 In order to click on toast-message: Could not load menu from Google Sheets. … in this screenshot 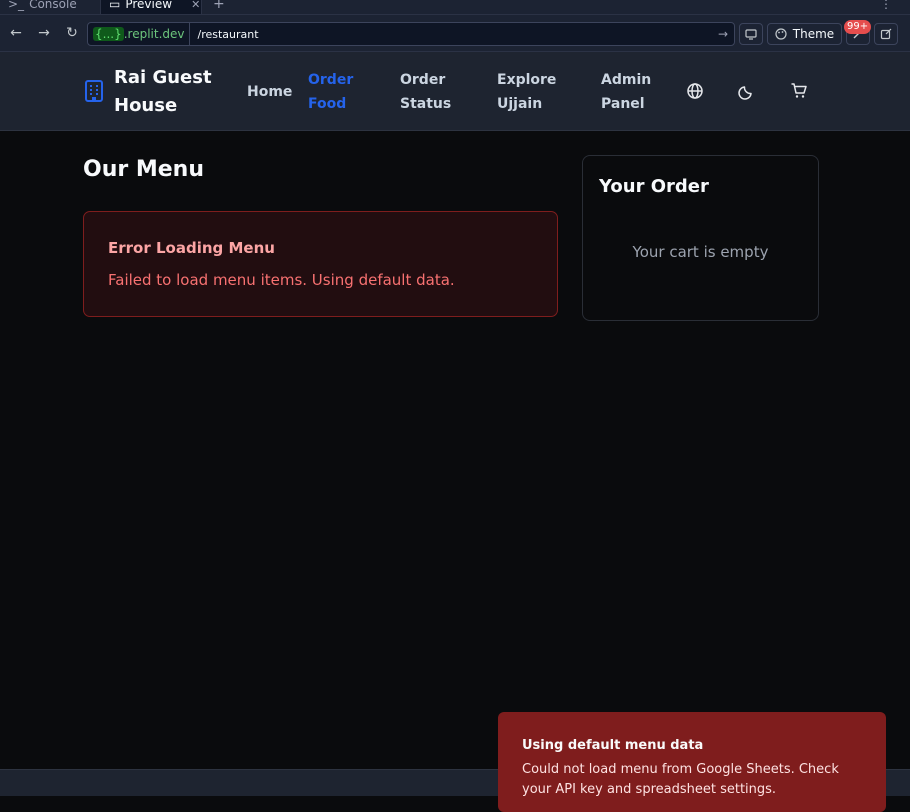, I will do `click(680, 779)`.